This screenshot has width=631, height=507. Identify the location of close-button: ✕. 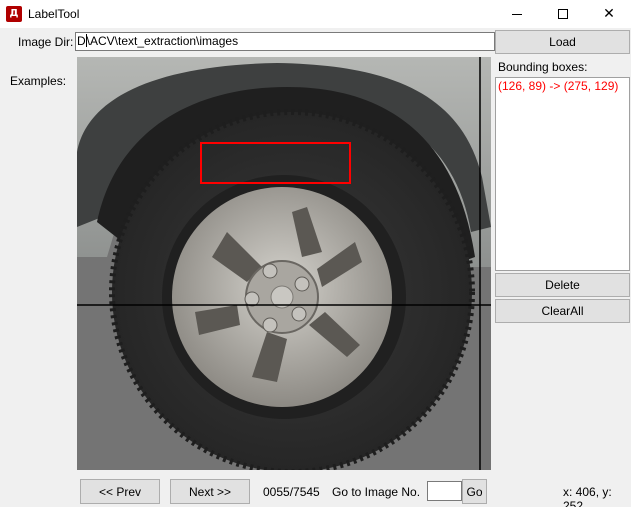
(608, 14).